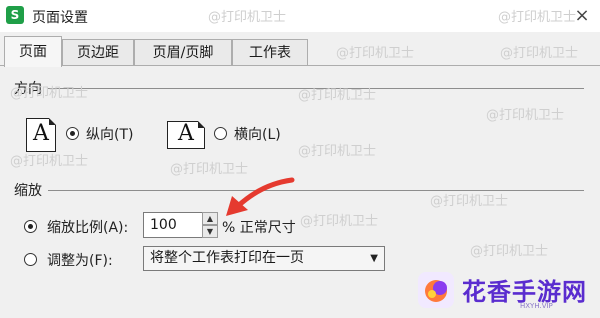  I want to click on annotation-arrow-icon, so click(260, 196).